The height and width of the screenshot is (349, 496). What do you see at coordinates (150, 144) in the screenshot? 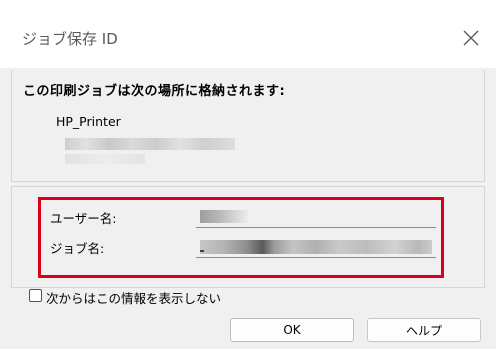
I see `storage-path-redacted` at bounding box center [150, 144].